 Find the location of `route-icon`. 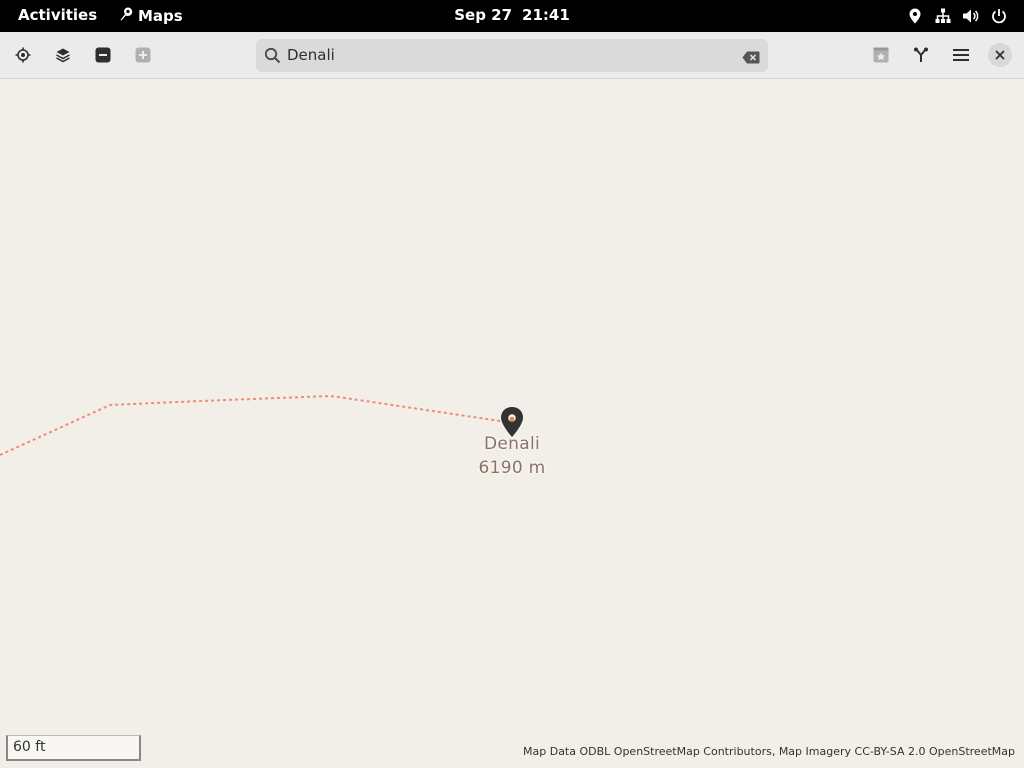

route-icon is located at coordinates (921, 55).